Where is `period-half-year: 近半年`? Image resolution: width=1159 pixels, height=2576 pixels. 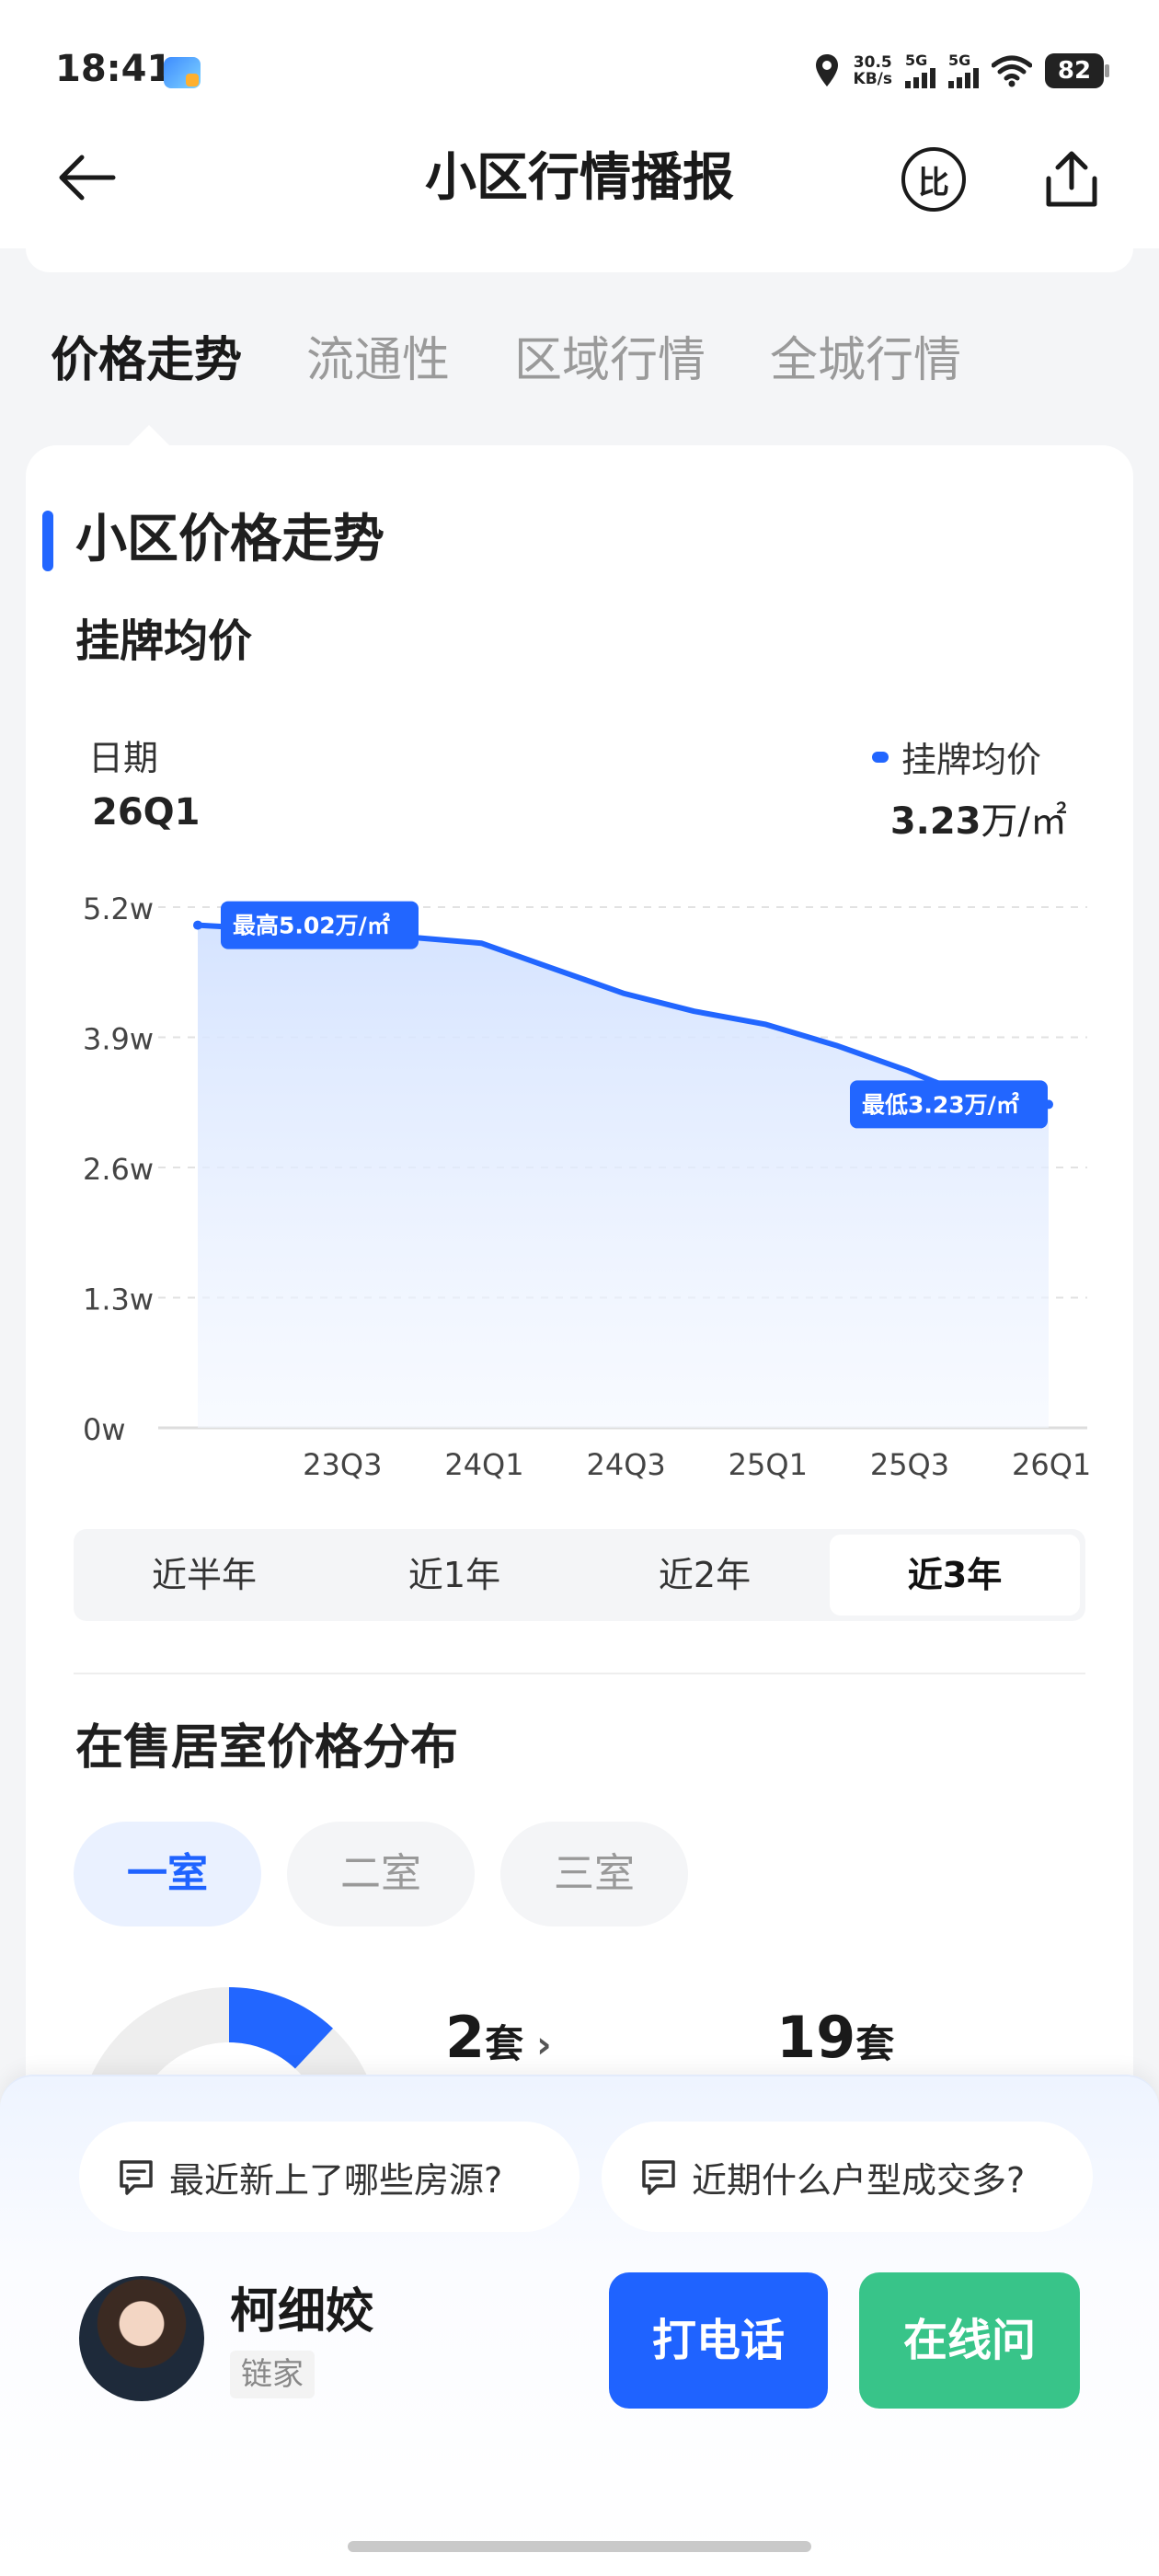
period-half-year: 近半年 is located at coordinates (204, 1575).